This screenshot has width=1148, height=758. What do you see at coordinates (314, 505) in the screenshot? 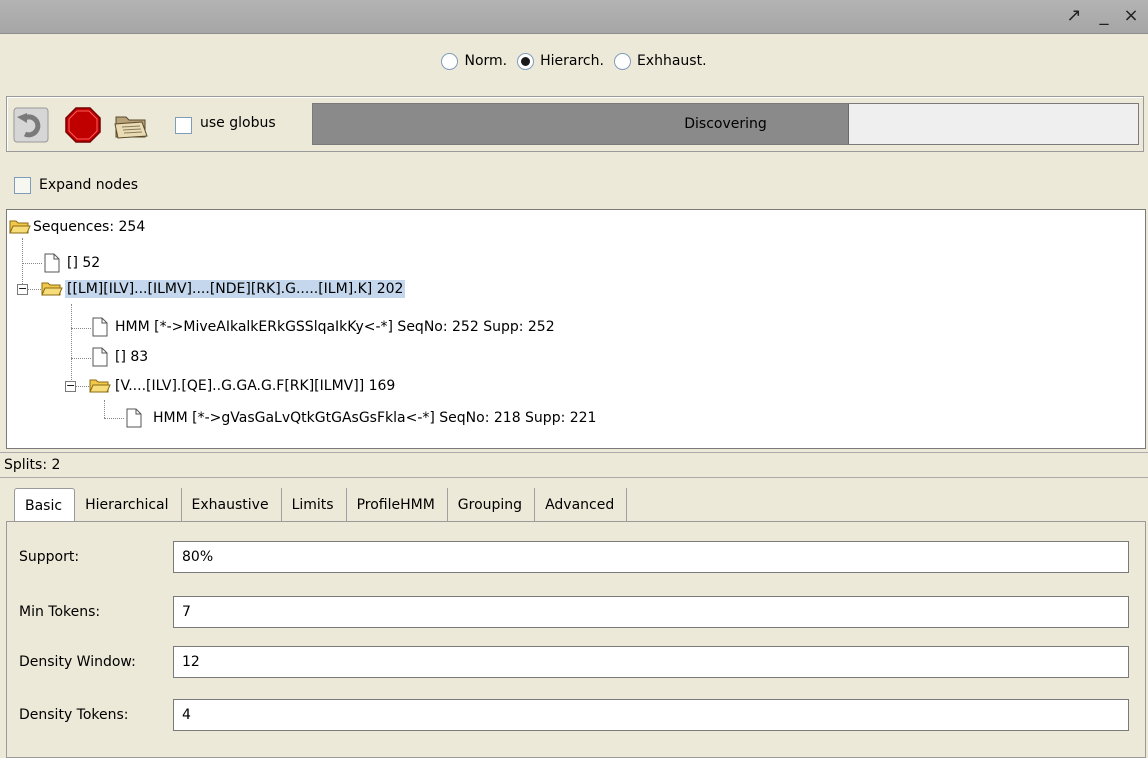
I see `tab-limits: Limits` at bounding box center [314, 505].